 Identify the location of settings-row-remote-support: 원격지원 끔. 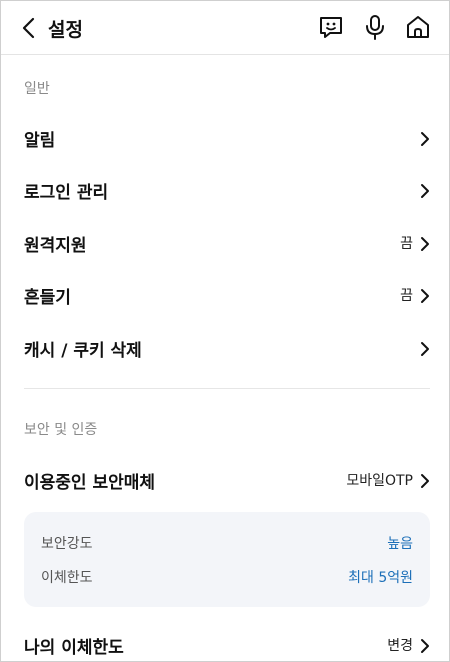
(225, 244).